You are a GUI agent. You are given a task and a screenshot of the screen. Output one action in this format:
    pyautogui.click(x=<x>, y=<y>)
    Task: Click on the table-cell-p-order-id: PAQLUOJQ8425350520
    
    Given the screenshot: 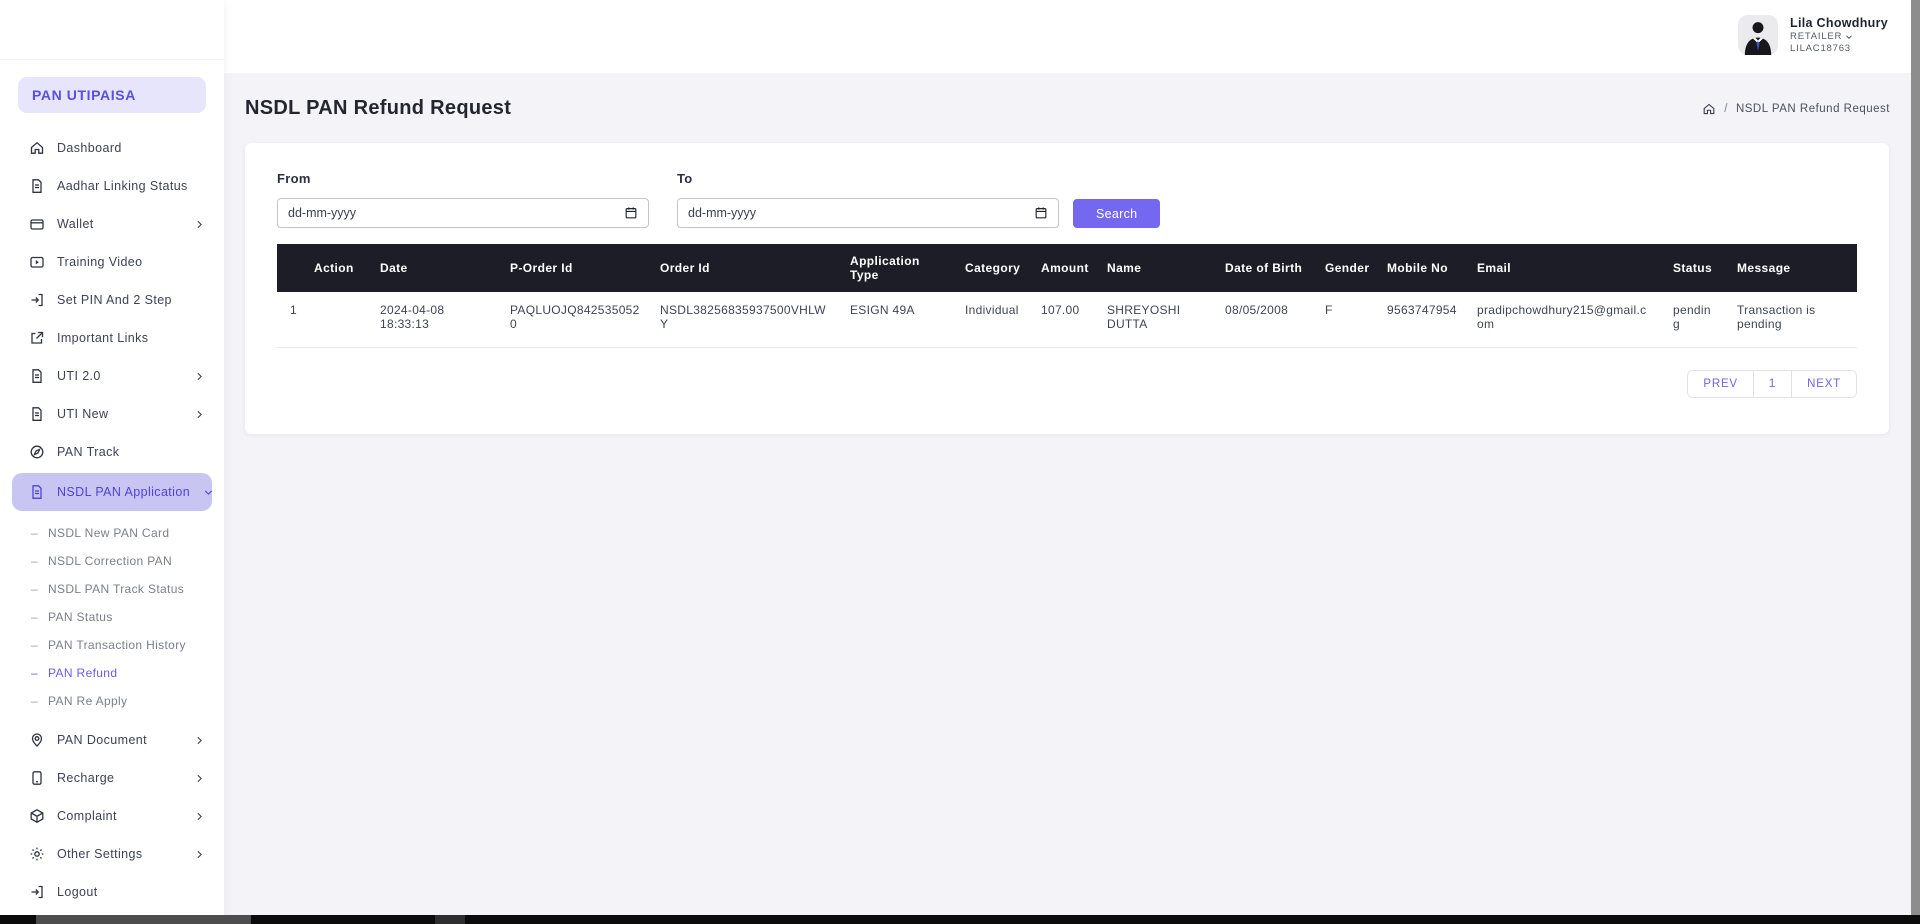 What is the action you would take?
    pyautogui.click(x=575, y=320)
    